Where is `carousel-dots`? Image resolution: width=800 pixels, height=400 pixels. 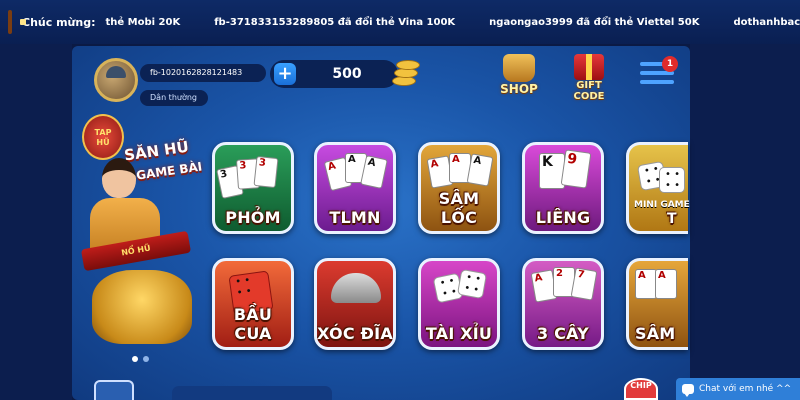
carousel-dots is located at coordinates (140, 359).